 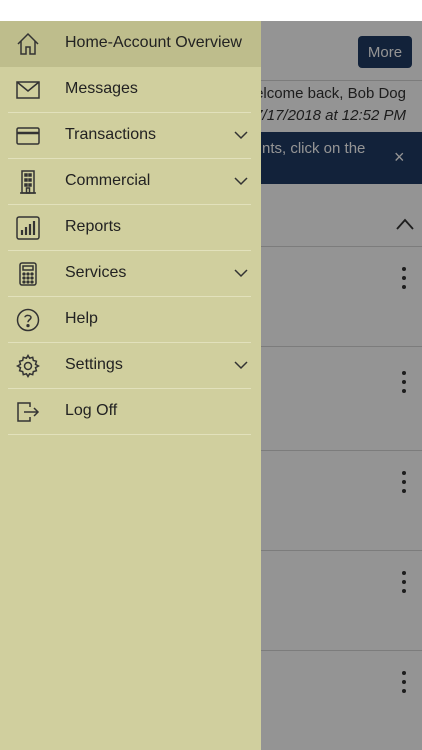 What do you see at coordinates (28, 274) in the screenshot?
I see `calculator-icon` at bounding box center [28, 274].